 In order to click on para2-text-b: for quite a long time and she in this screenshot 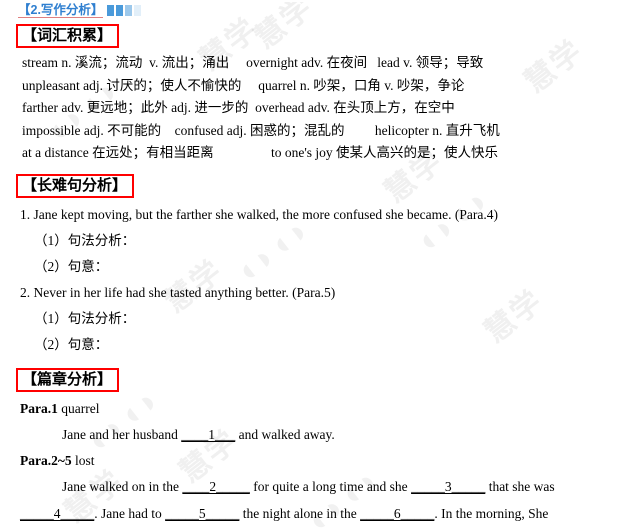, I will do `click(330, 486)`.